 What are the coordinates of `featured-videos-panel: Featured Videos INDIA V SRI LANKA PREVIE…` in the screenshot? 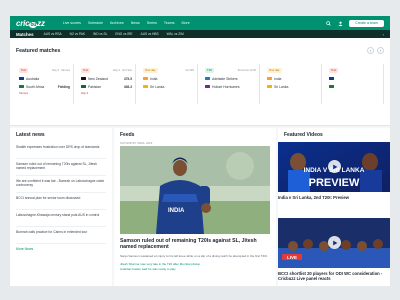 It's located at (334, 207).